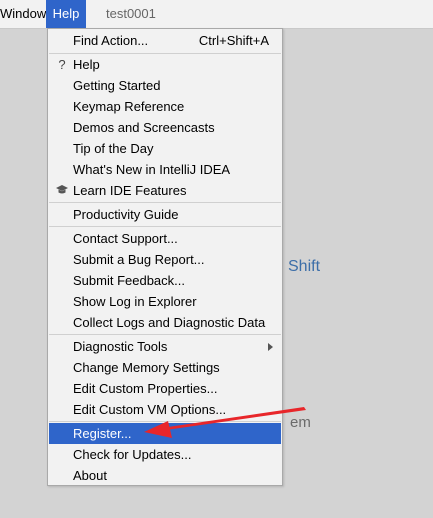 The height and width of the screenshot is (518, 433). I want to click on project-tab: test0001, so click(131, 14).